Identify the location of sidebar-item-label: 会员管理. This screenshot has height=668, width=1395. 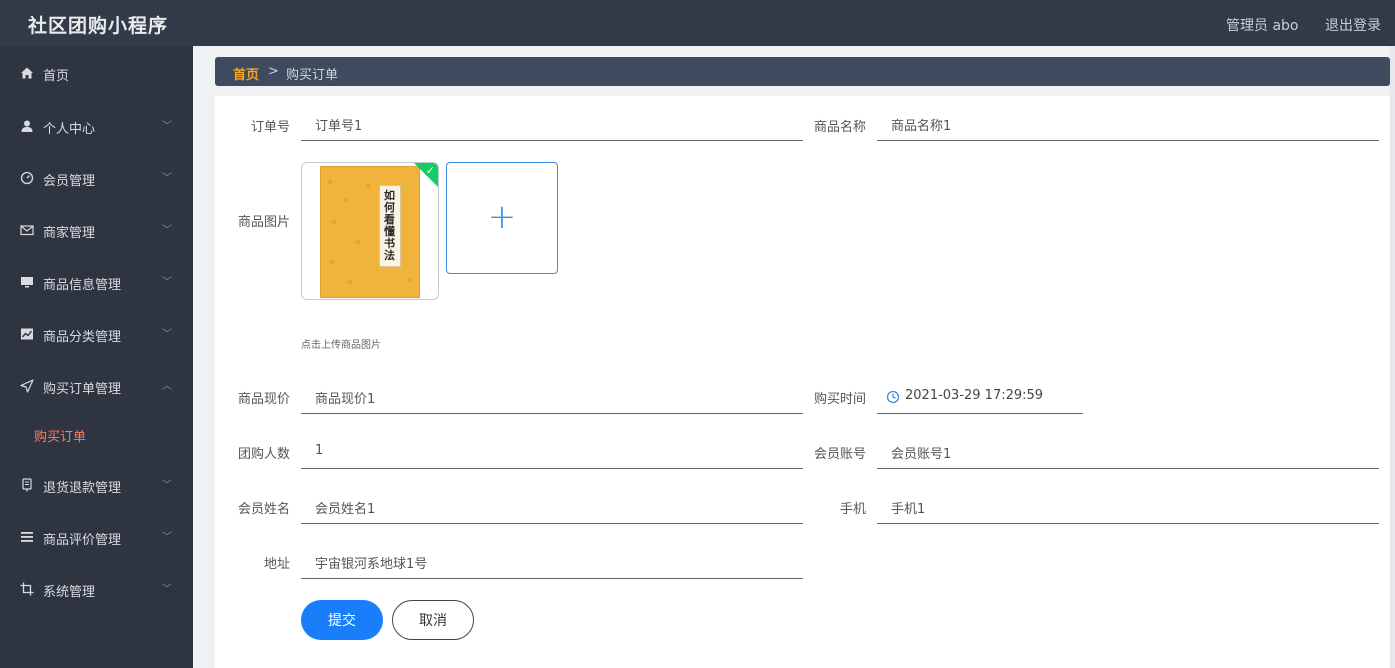
(69, 181).